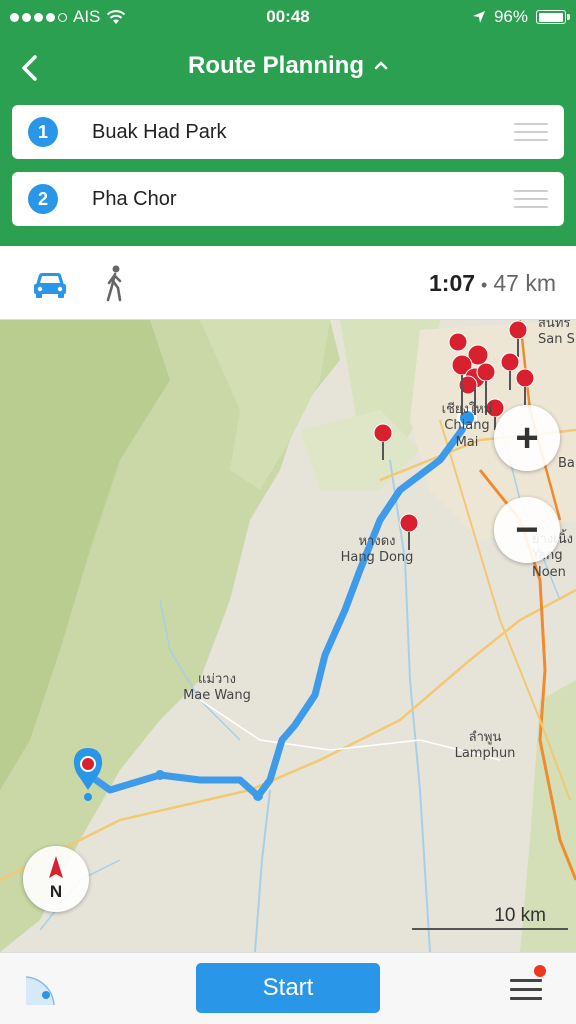 This screenshot has width=576, height=1024. What do you see at coordinates (540, 971) in the screenshot?
I see `notification-badge` at bounding box center [540, 971].